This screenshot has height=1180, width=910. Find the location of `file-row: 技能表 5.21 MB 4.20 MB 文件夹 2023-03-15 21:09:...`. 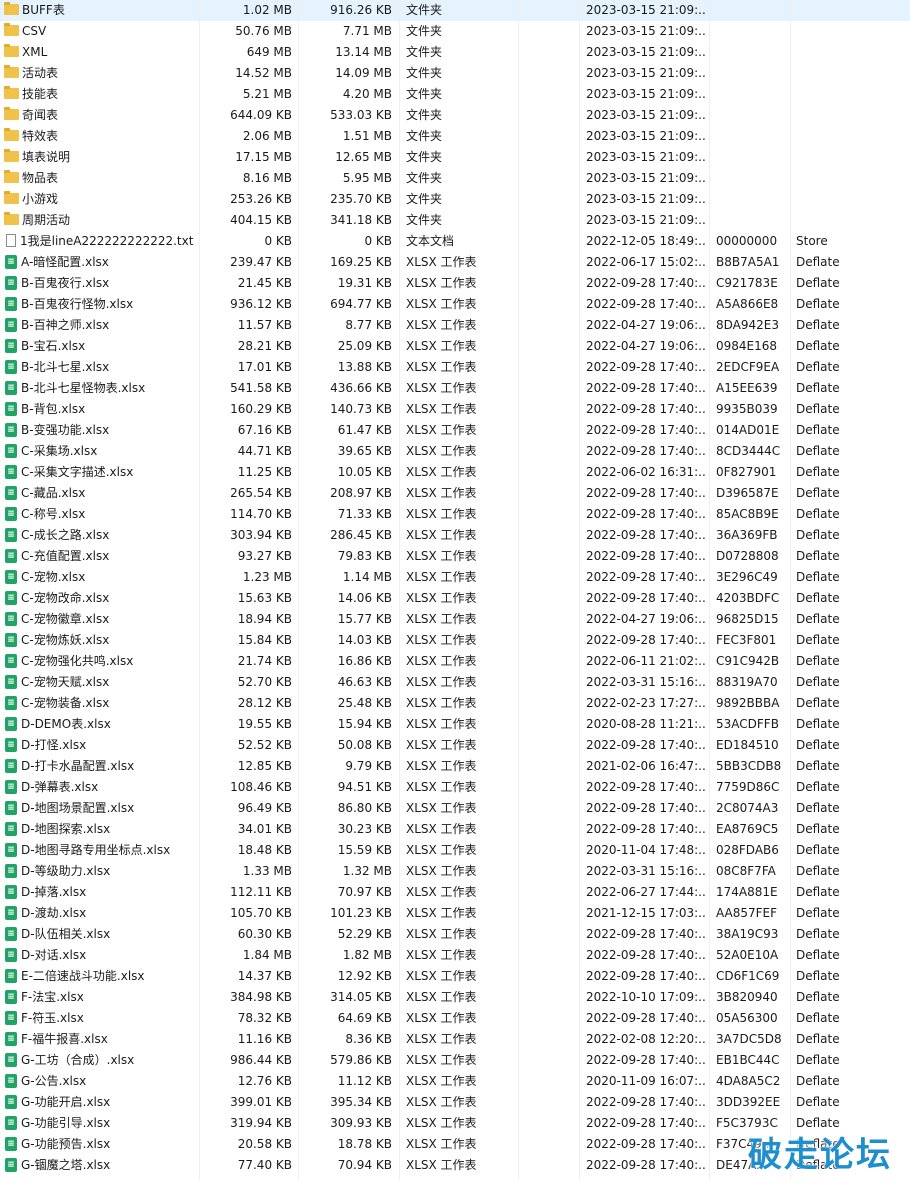

file-row: 技能表 5.21 MB 4.20 MB 文件夹 2023-03-15 21:09:... is located at coordinates (455, 94).